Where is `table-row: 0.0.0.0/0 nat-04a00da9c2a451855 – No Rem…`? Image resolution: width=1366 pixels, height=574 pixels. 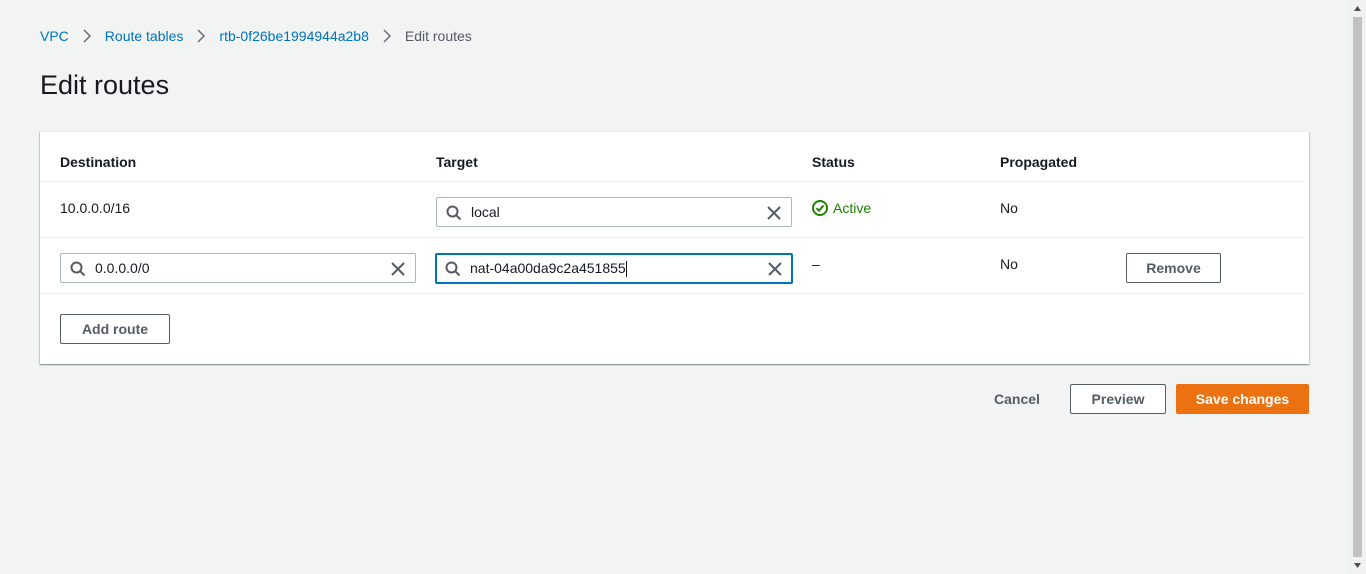 table-row: 0.0.0.0/0 nat-04a00da9c2a451855 – No Rem… is located at coordinates (672, 266).